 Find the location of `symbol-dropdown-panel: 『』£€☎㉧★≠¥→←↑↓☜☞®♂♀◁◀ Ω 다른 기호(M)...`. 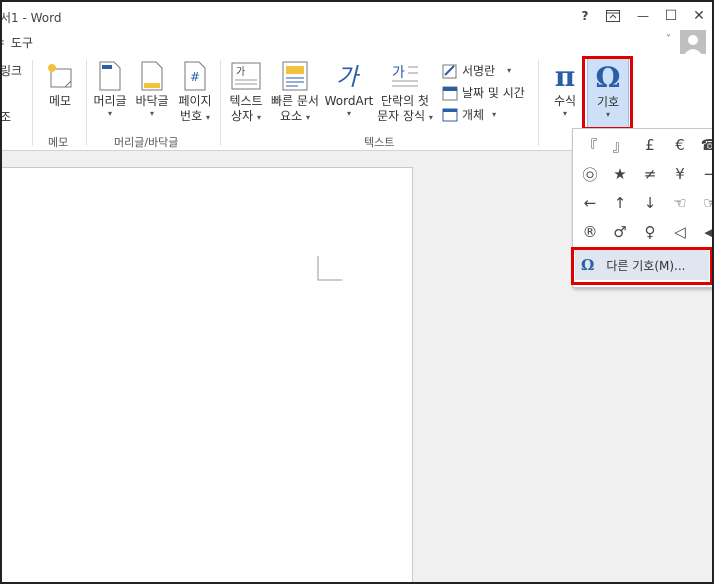

symbol-dropdown-panel: 『』£€☎㉧★≠¥→←↑↓☜☞®♂♀◁◀ Ω 다른 기호(M)... is located at coordinates (641, 208).